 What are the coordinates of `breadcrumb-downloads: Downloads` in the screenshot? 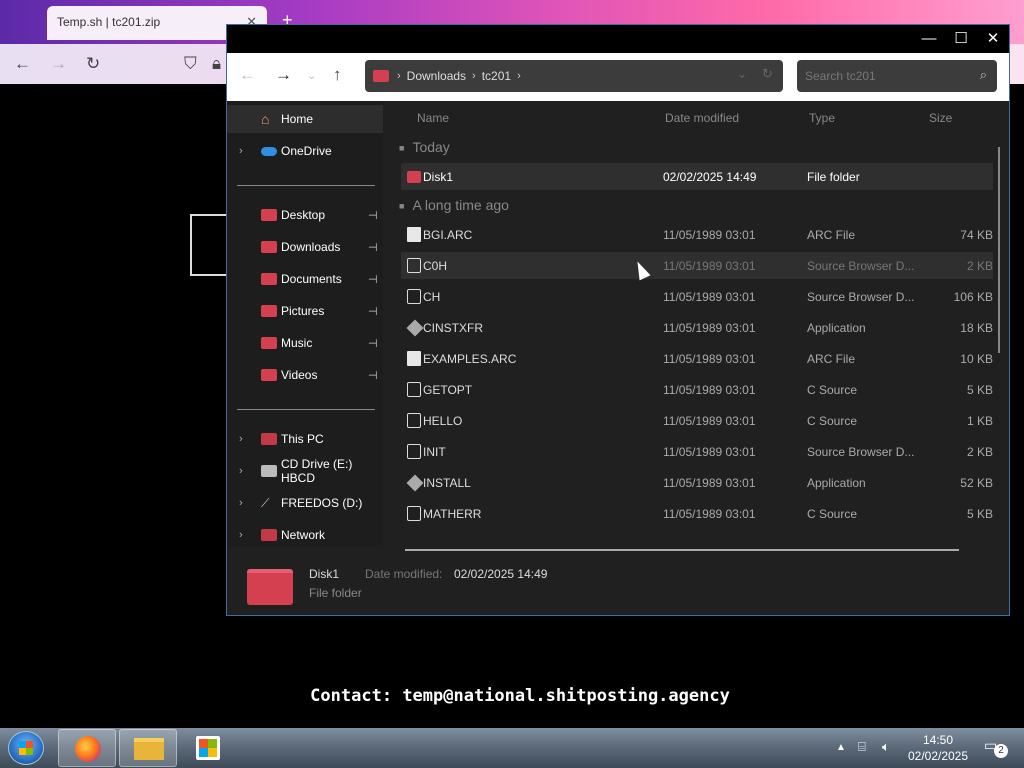 It's located at (436, 76).